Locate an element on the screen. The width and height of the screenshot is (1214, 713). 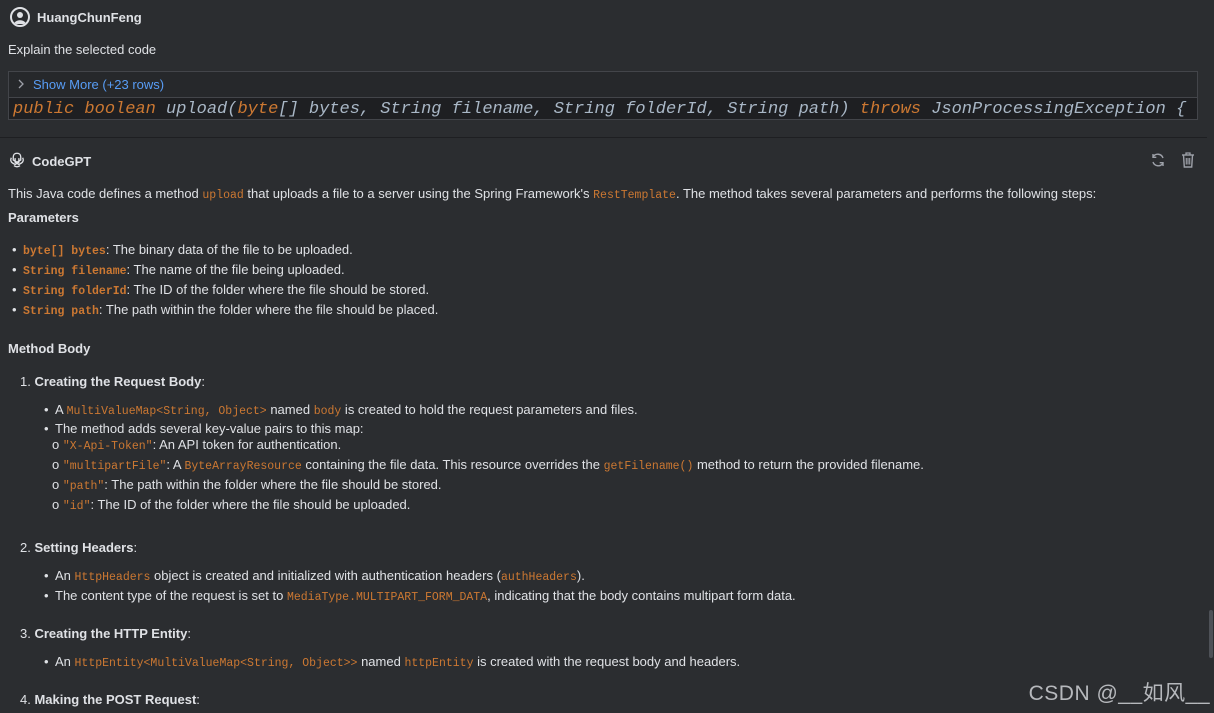
step-title: Creating the HTTP Entity is located at coordinates (111, 633).